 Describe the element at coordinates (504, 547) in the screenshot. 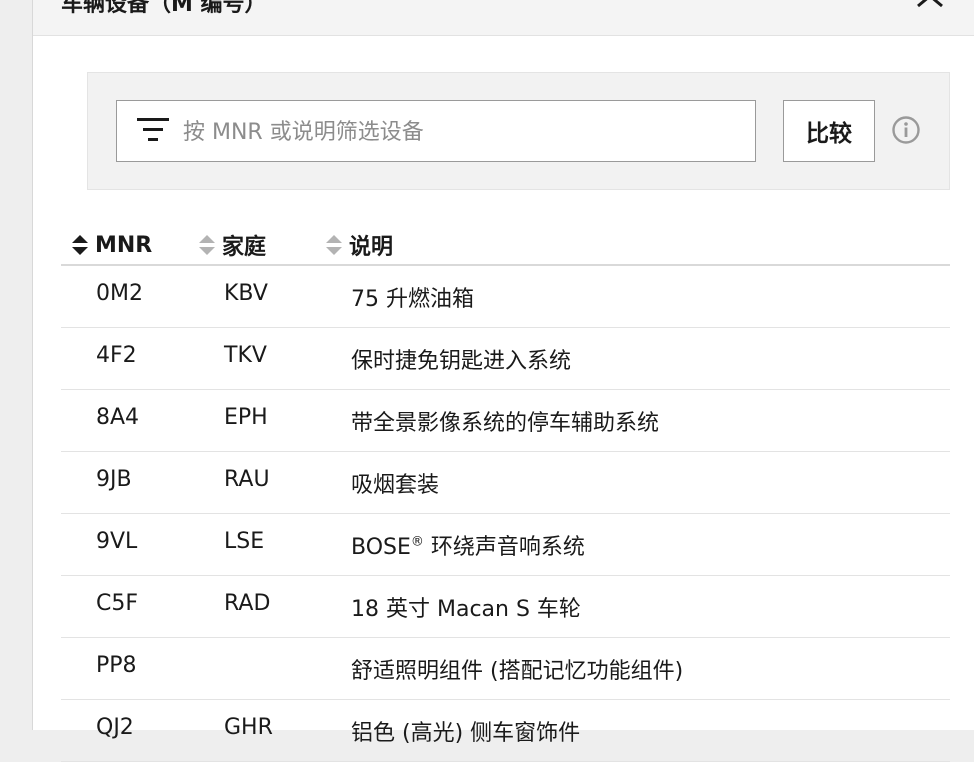

I see `description-rest: 环绕声音响系统` at that location.